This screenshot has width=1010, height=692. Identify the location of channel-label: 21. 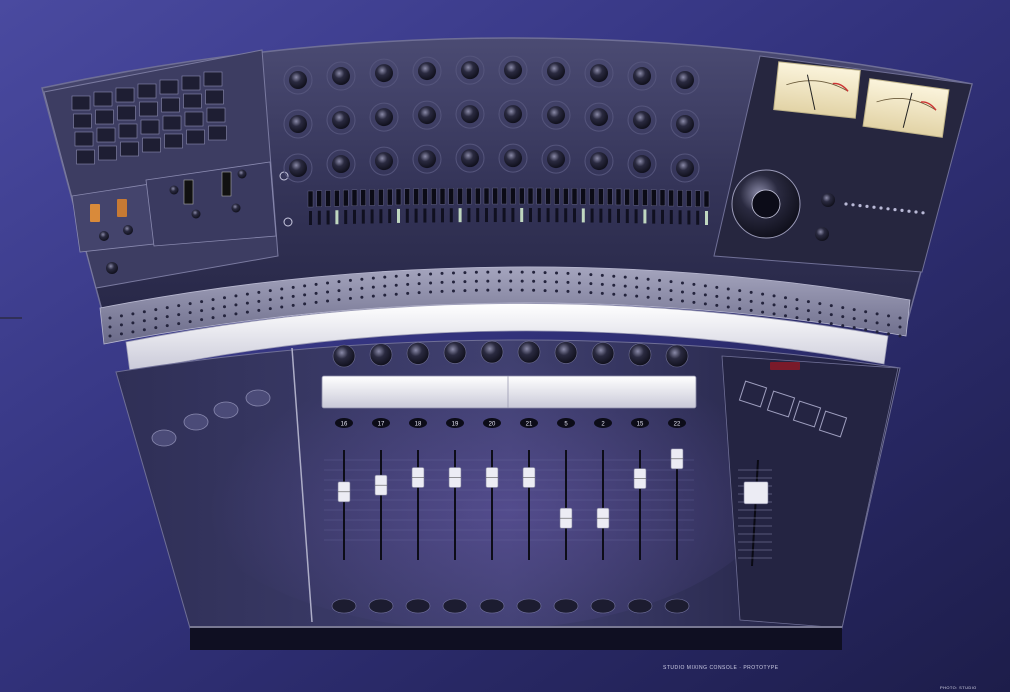
(529, 425).